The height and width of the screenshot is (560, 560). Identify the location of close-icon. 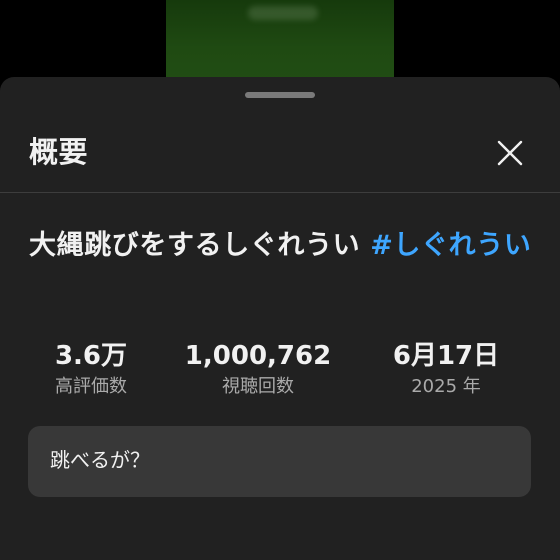
(510, 153).